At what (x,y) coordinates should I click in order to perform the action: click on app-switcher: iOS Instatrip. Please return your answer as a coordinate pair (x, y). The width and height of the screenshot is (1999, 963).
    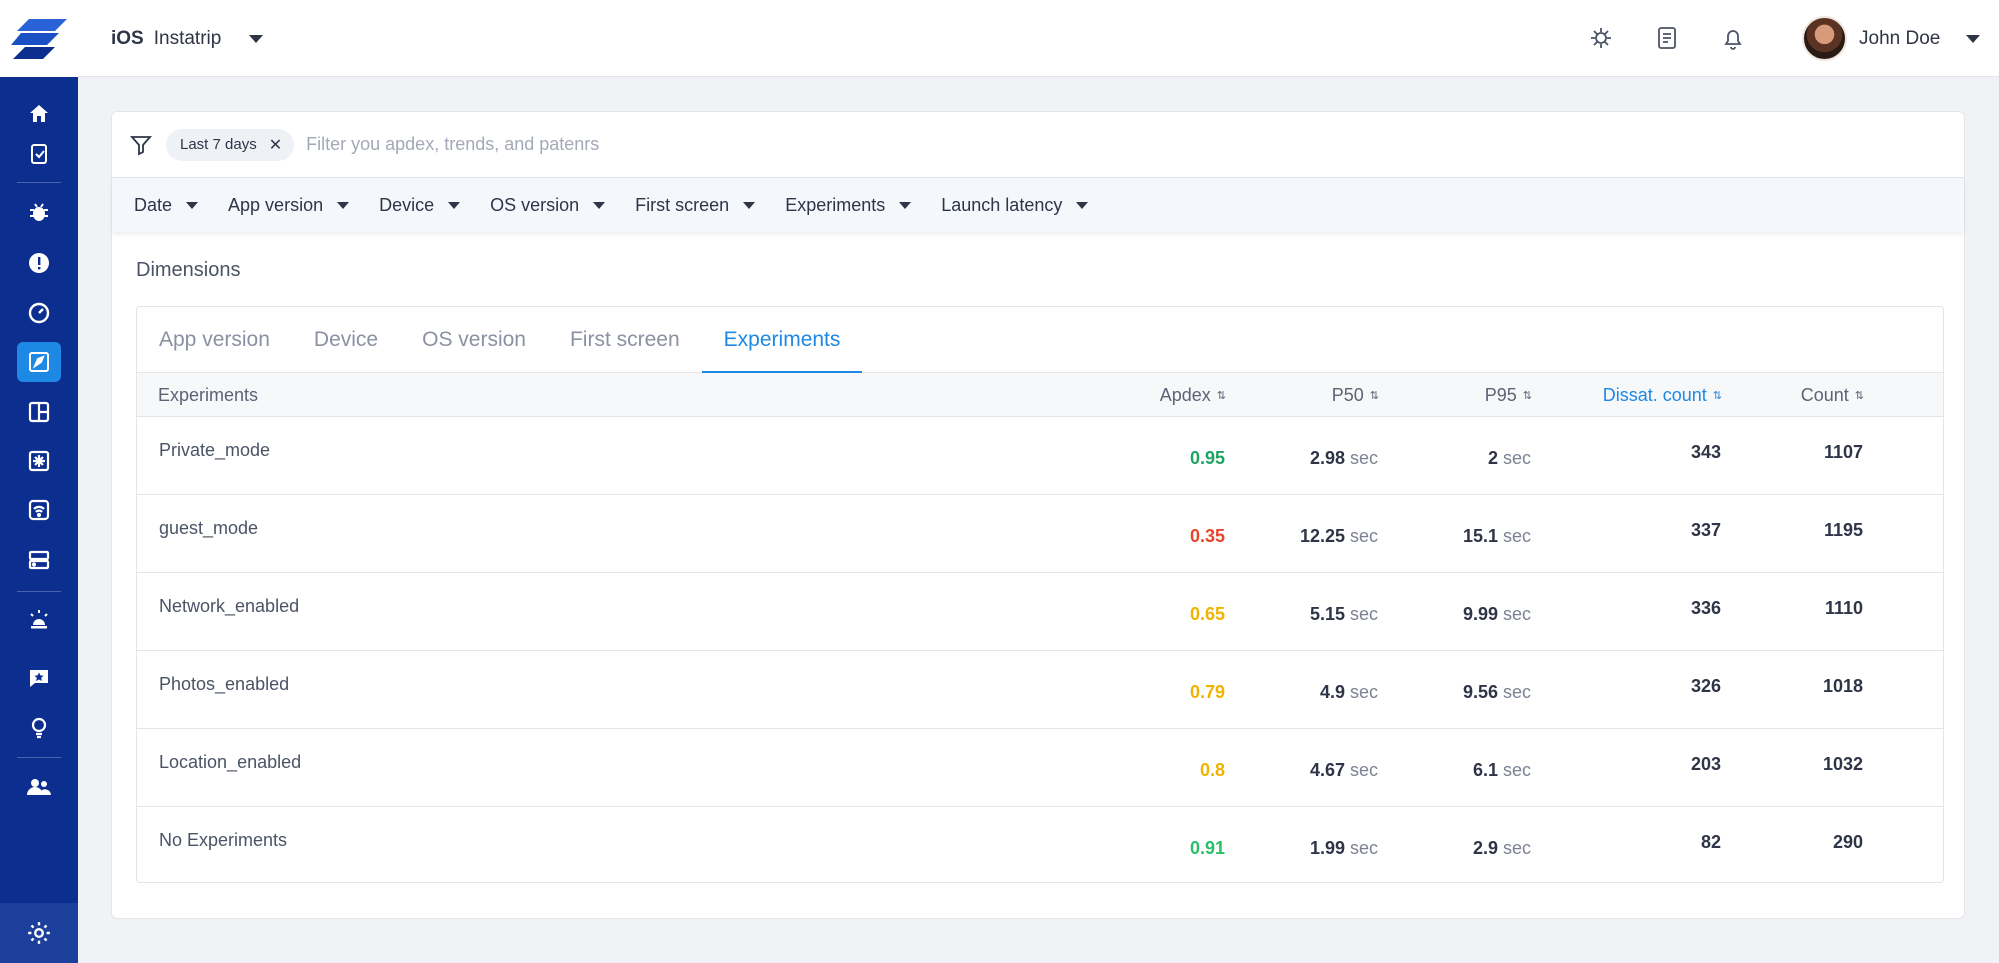
    Looking at the image, I should click on (187, 39).